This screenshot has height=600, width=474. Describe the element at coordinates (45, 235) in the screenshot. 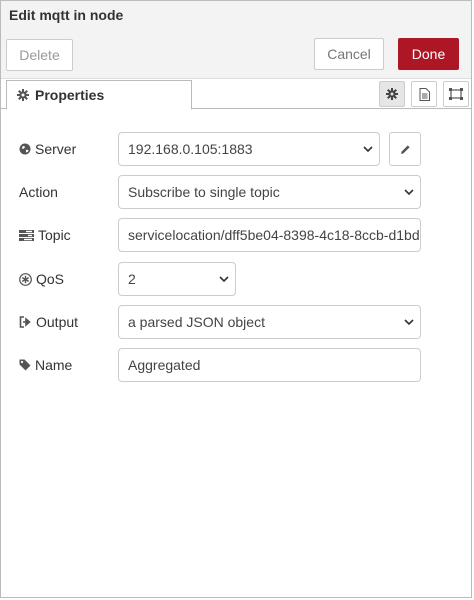

I see `topic-label: Topic` at that location.